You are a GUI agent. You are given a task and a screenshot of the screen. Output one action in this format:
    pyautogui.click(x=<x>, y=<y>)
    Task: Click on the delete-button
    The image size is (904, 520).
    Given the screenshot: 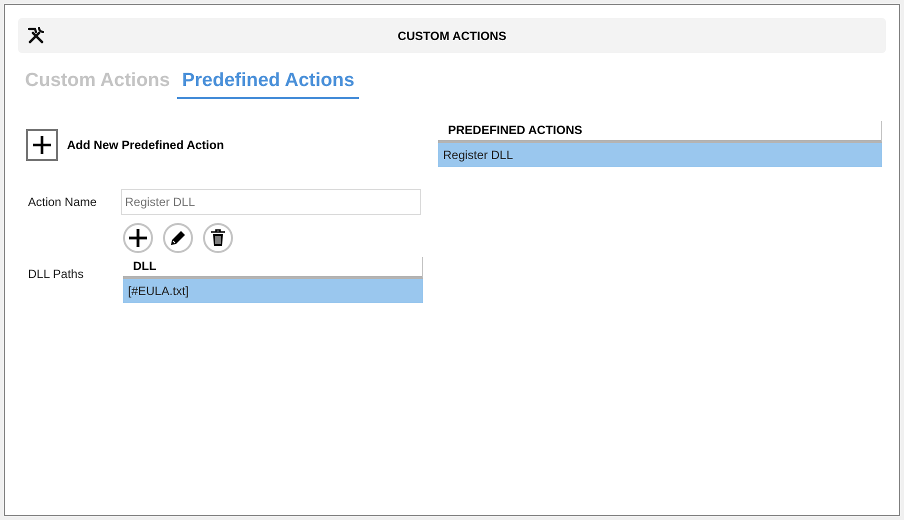 What is the action you would take?
    pyautogui.click(x=218, y=237)
    